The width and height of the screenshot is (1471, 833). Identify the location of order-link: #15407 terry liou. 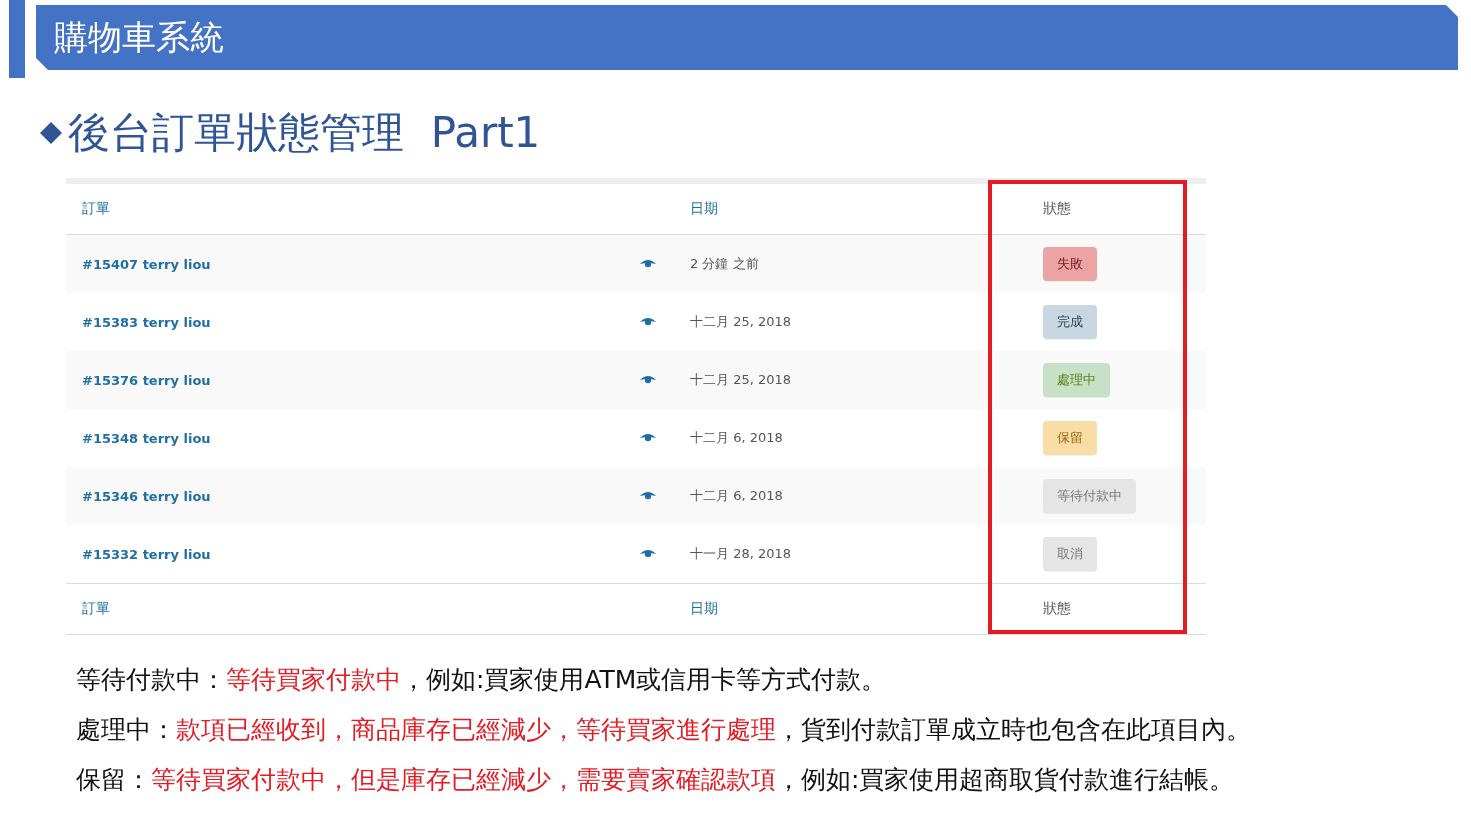
(146, 264).